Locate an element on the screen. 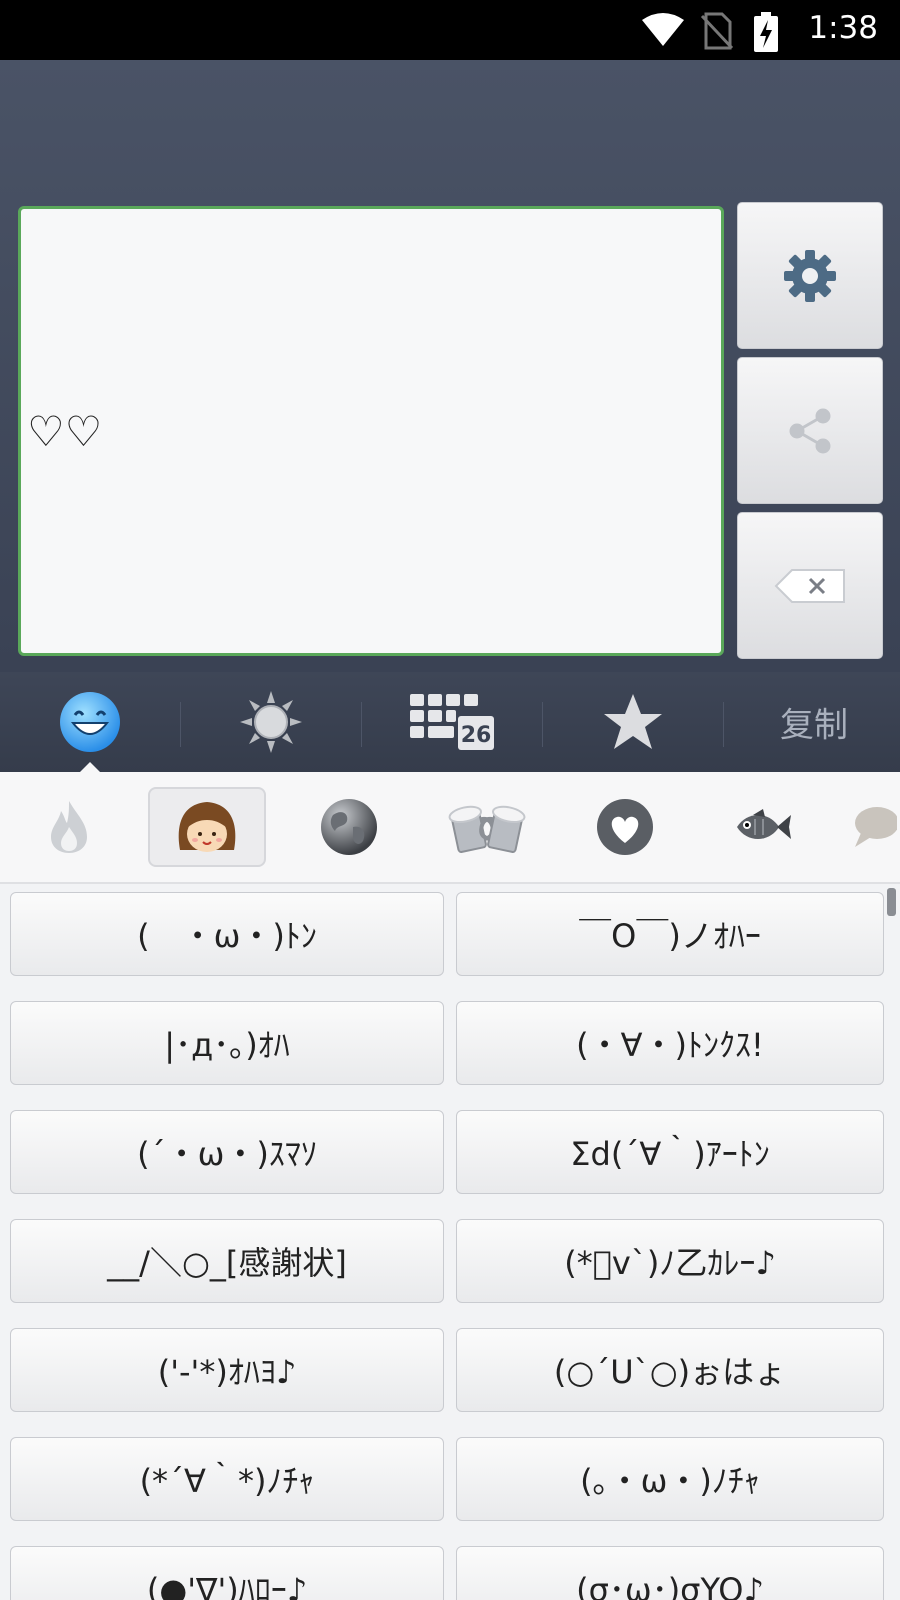 The height and width of the screenshot is (1600, 900). wifi-icon is located at coordinates (663, 29).